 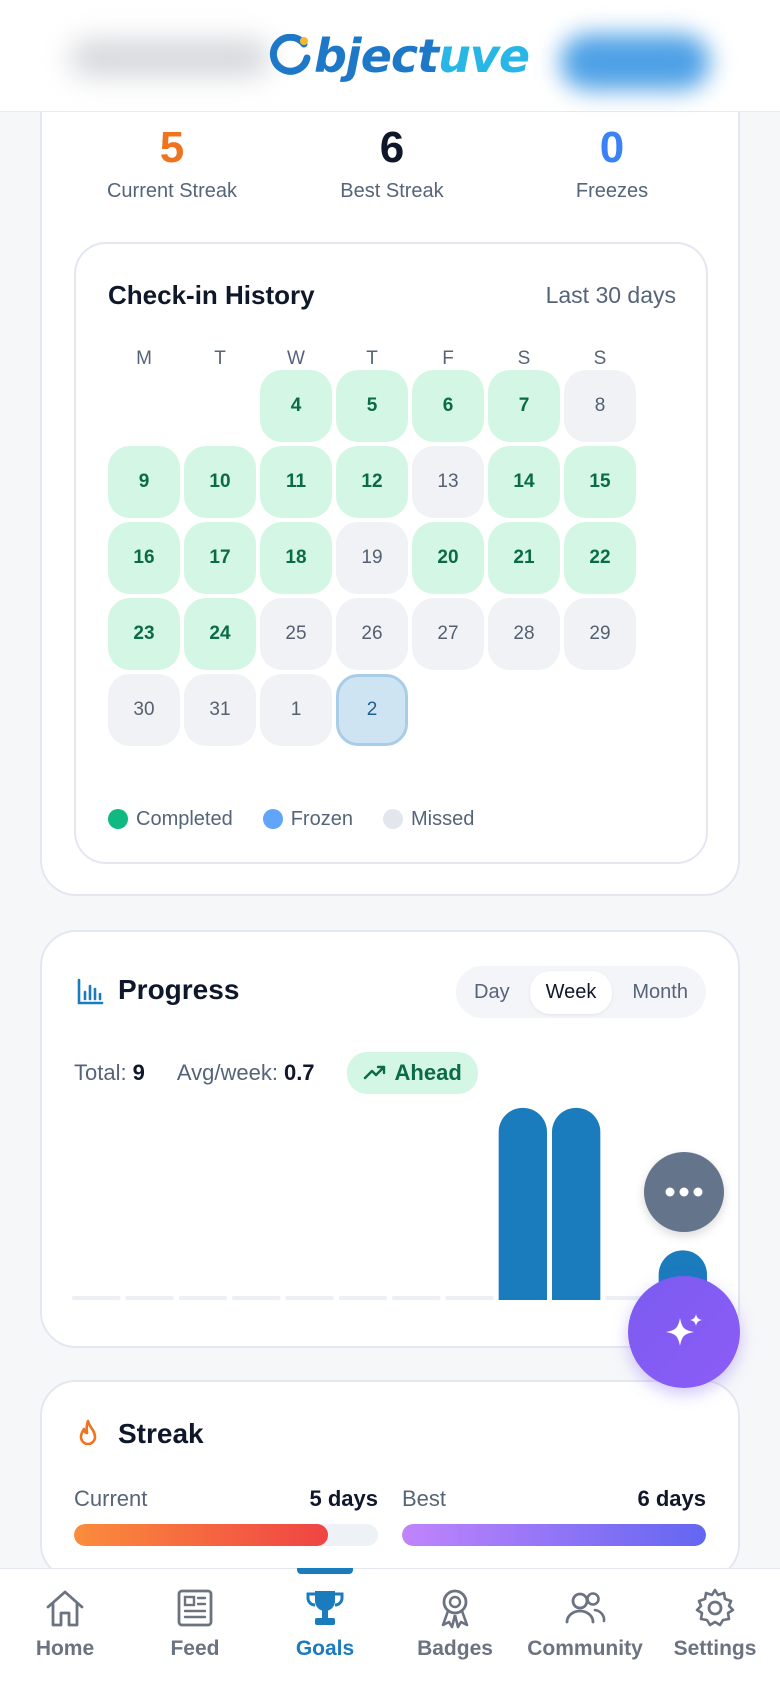 What do you see at coordinates (170, 58) in the screenshot?
I see `blurred-header-left` at bounding box center [170, 58].